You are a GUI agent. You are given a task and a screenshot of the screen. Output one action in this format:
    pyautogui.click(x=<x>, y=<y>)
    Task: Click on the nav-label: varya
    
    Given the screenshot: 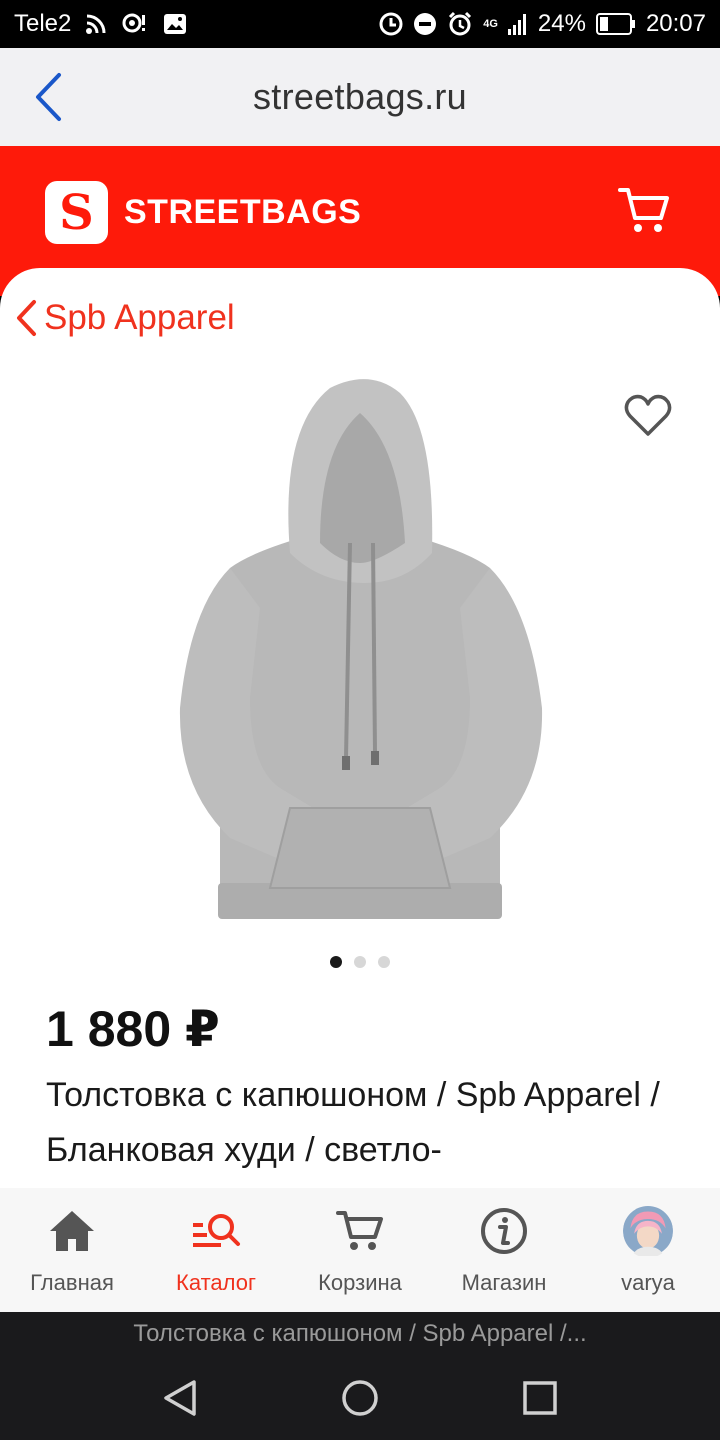 What is the action you would take?
    pyautogui.click(x=648, y=1282)
    